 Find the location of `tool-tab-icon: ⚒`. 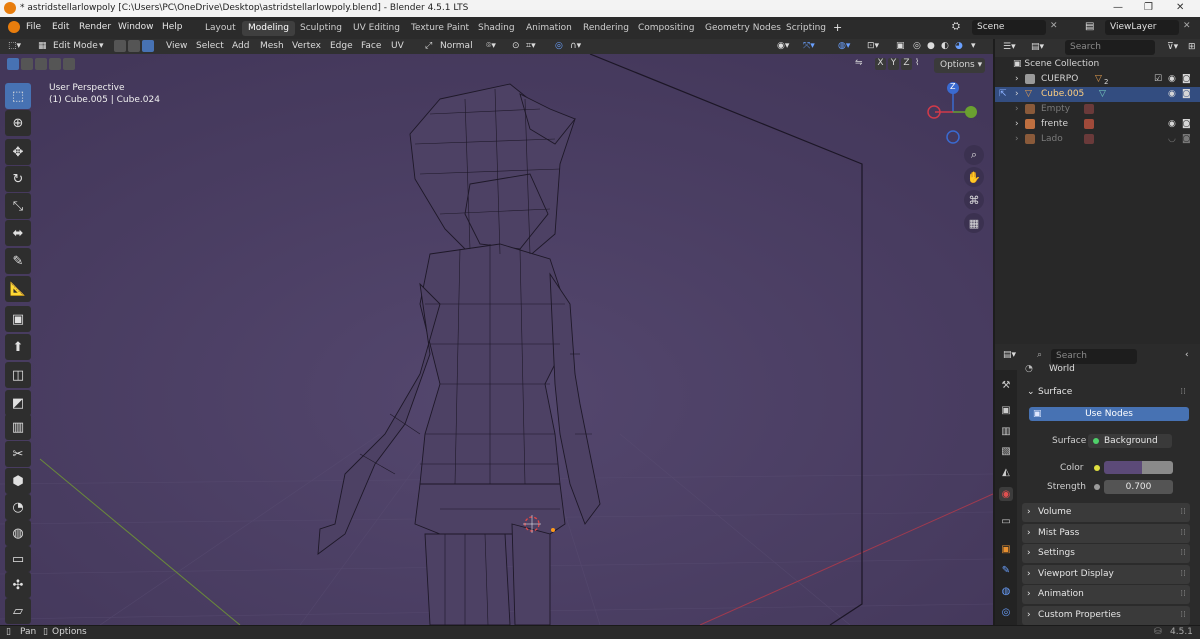

tool-tab-icon: ⚒ is located at coordinates (1006, 385).